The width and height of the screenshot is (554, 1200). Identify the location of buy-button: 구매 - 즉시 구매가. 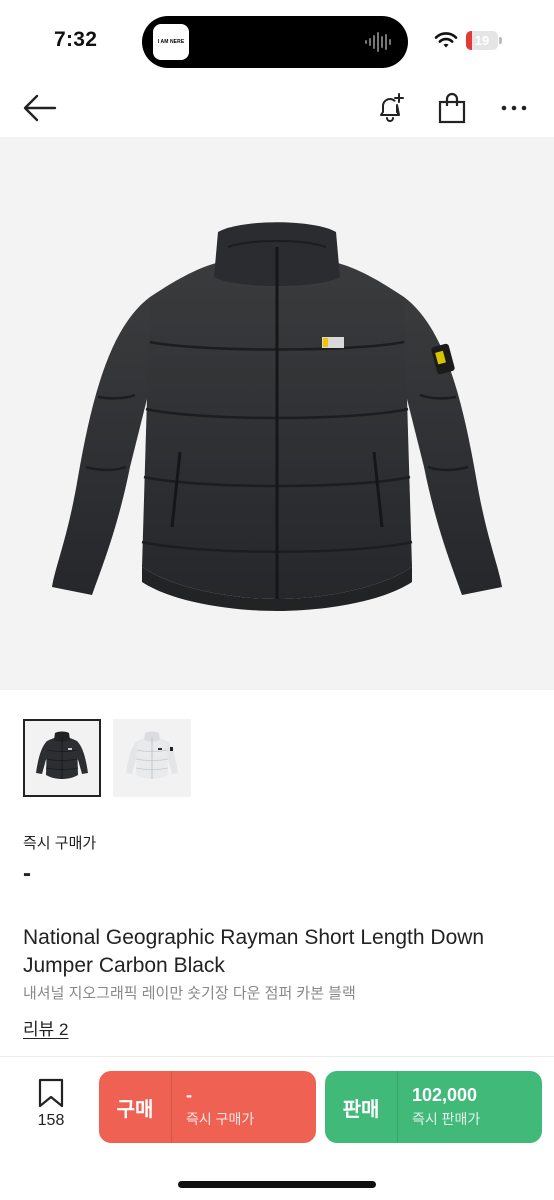
(207, 1107).